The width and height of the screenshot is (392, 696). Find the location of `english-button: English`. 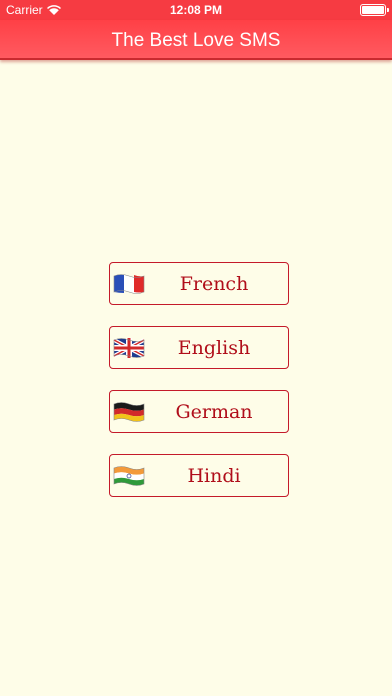

english-button: English is located at coordinates (199, 347).